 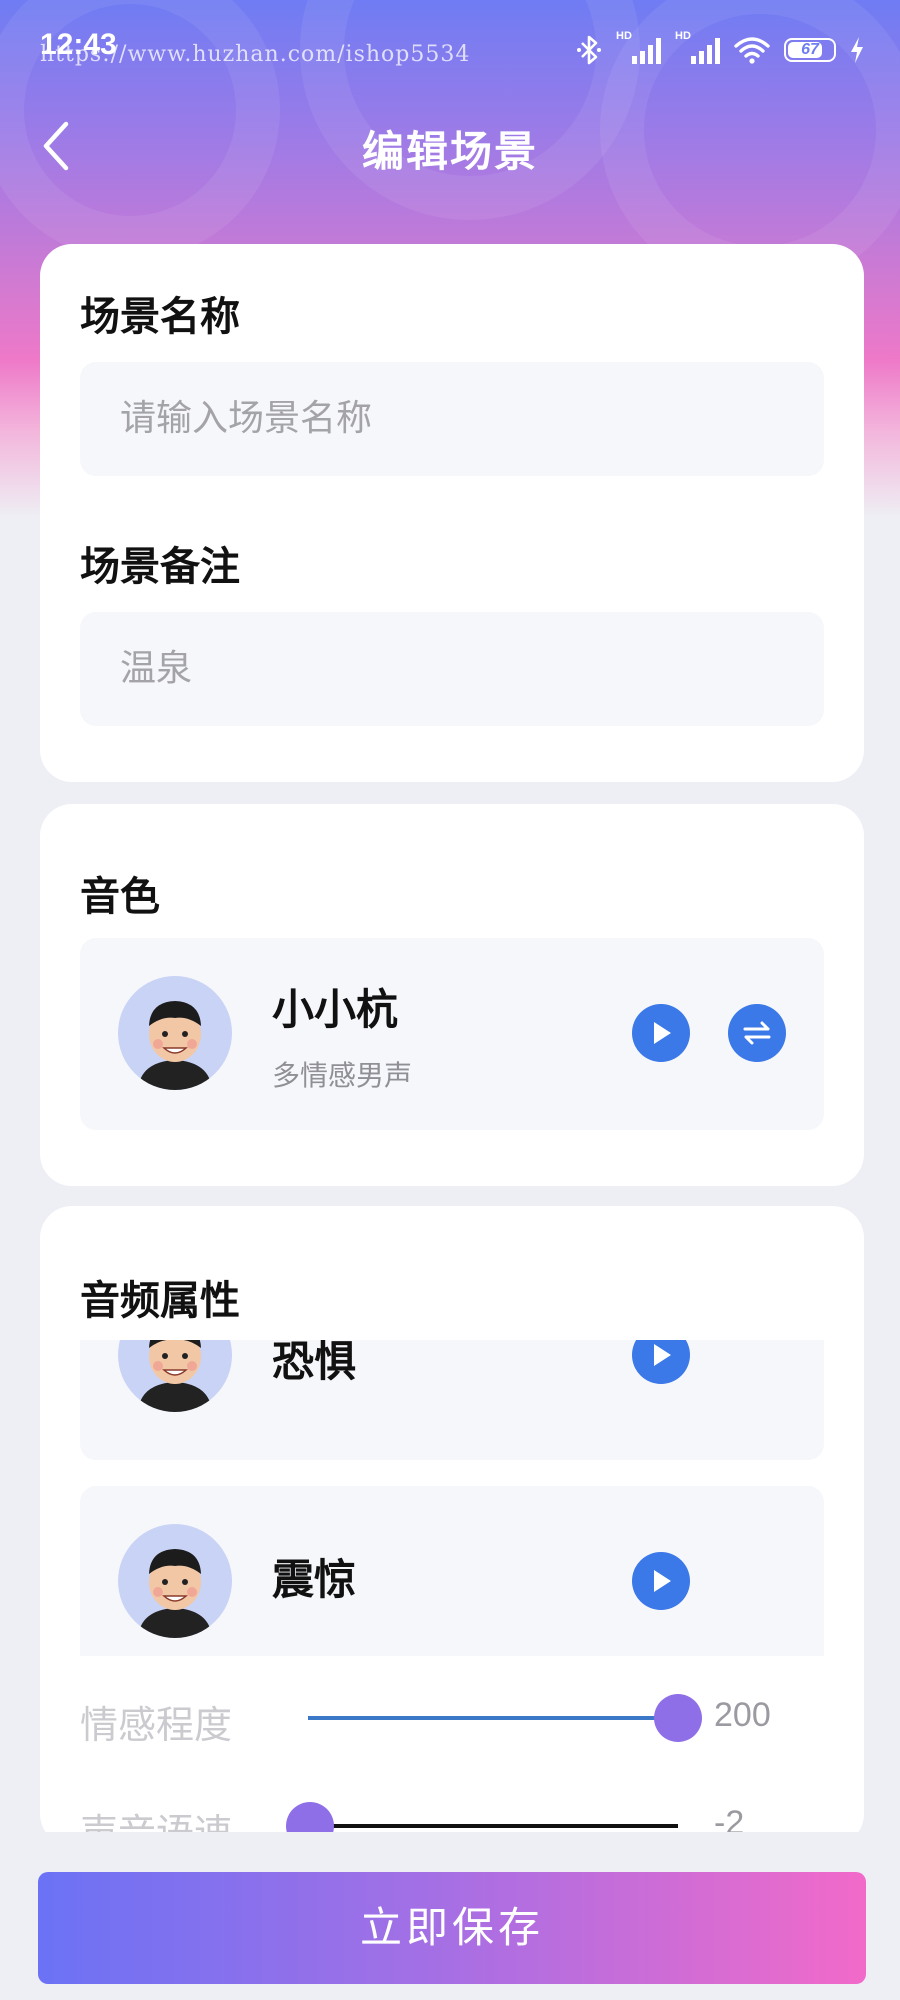 I want to click on switch-voice-button, so click(x=757, y=1033).